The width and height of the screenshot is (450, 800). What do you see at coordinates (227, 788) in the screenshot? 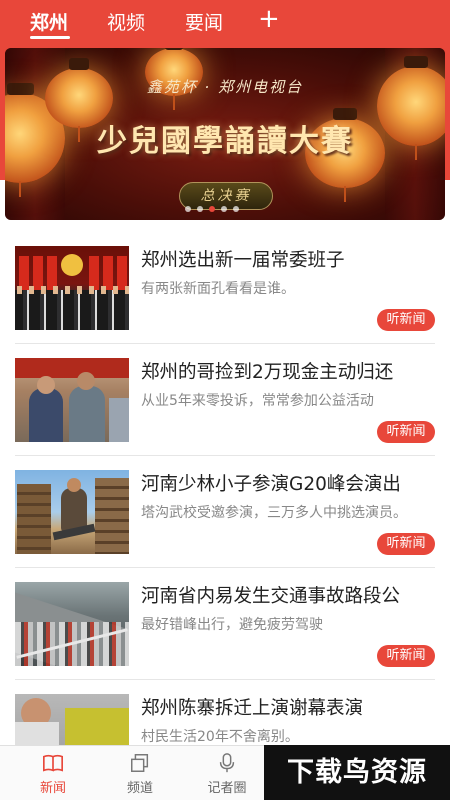
I see `nav-label: 记者圈` at bounding box center [227, 788].